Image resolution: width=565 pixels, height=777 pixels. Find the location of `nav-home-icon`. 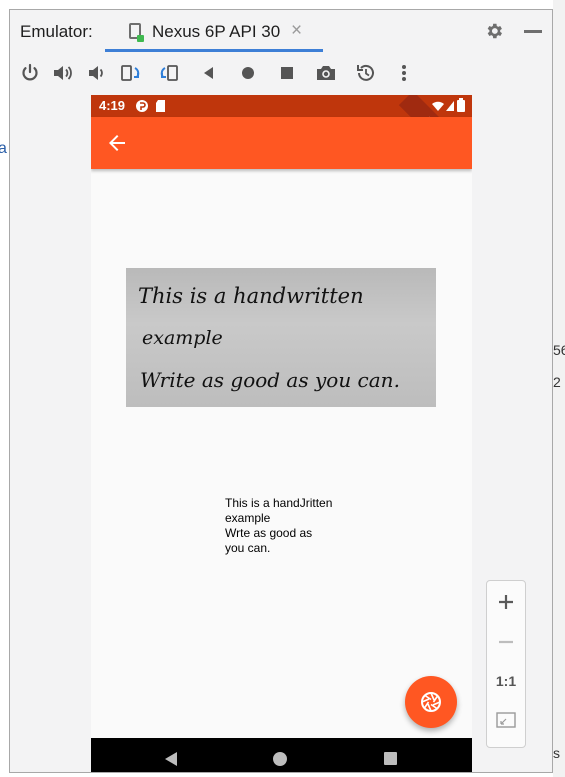

nav-home-icon is located at coordinates (280, 759).